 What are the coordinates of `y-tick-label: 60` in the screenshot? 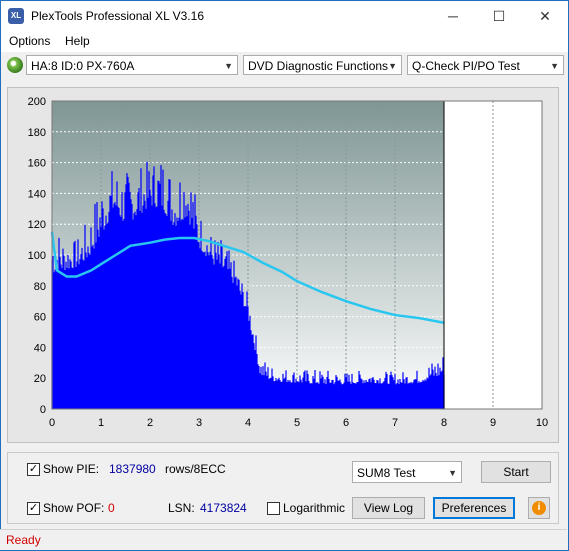 It's located at (40, 318).